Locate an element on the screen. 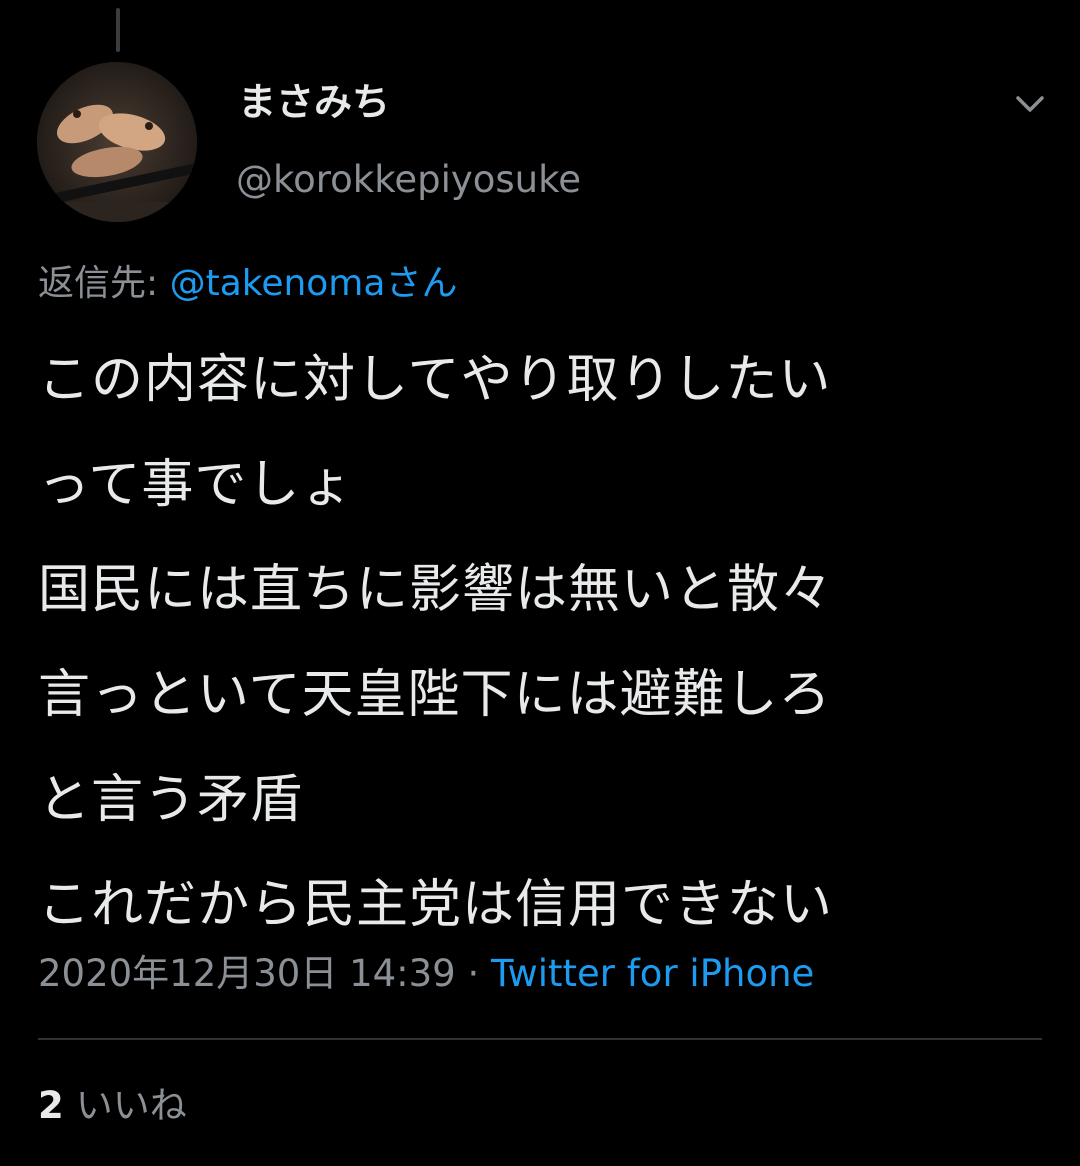 The height and width of the screenshot is (1166, 1080). avatar-image is located at coordinates (117, 142).